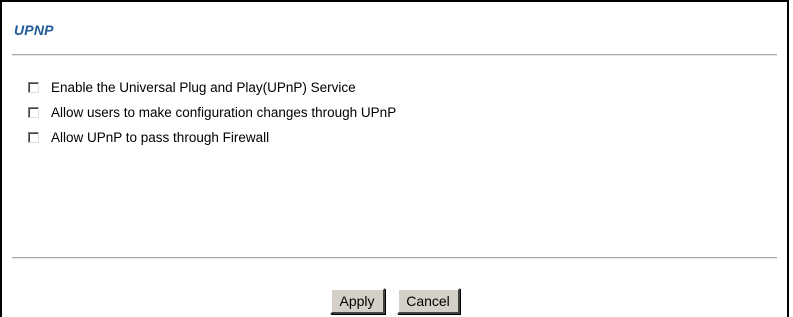  What do you see at coordinates (394, 55) in the screenshot?
I see `title-divider` at bounding box center [394, 55].